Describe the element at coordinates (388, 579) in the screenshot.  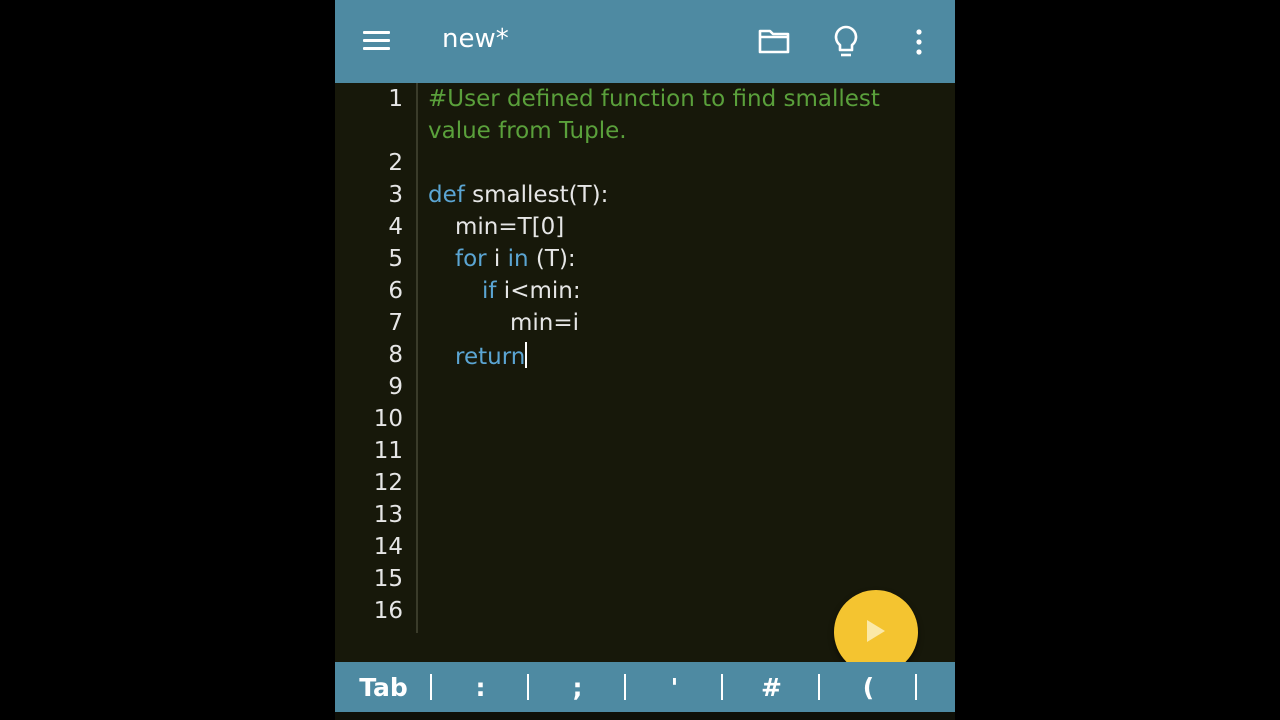
I see `line-number: 15` at that location.